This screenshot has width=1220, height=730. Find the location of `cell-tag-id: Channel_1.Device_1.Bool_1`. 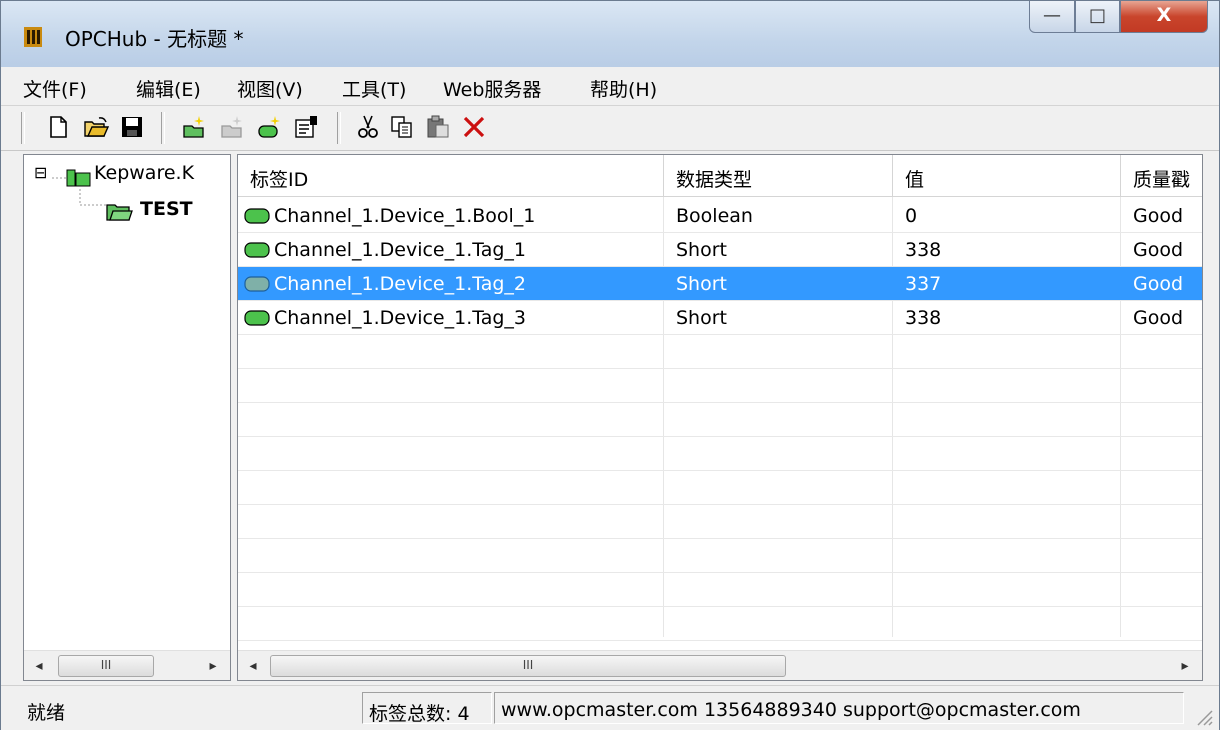

cell-tag-id: Channel_1.Device_1.Bool_1 is located at coordinates (405, 216).